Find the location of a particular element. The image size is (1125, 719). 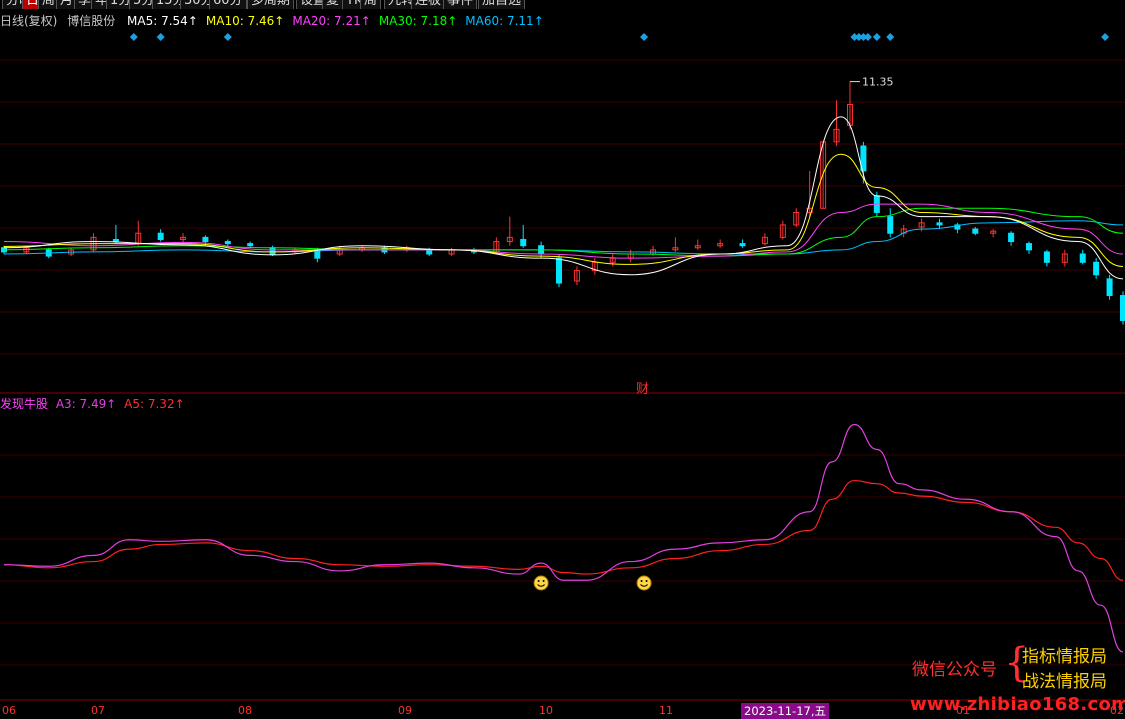

watermark: 微信公众号 { 指标情报局 战法情报局 is located at coordinates (1017, 666).